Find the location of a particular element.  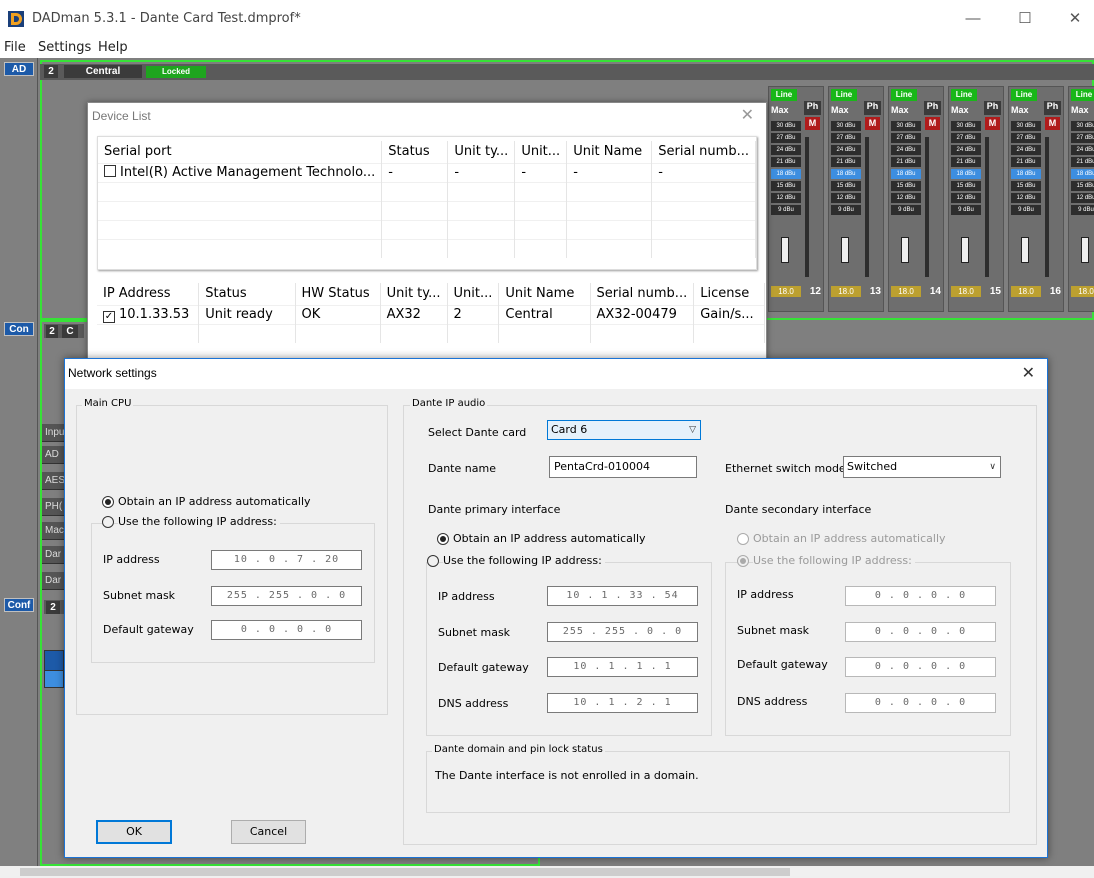

minimize-button: — is located at coordinates (973, 19).